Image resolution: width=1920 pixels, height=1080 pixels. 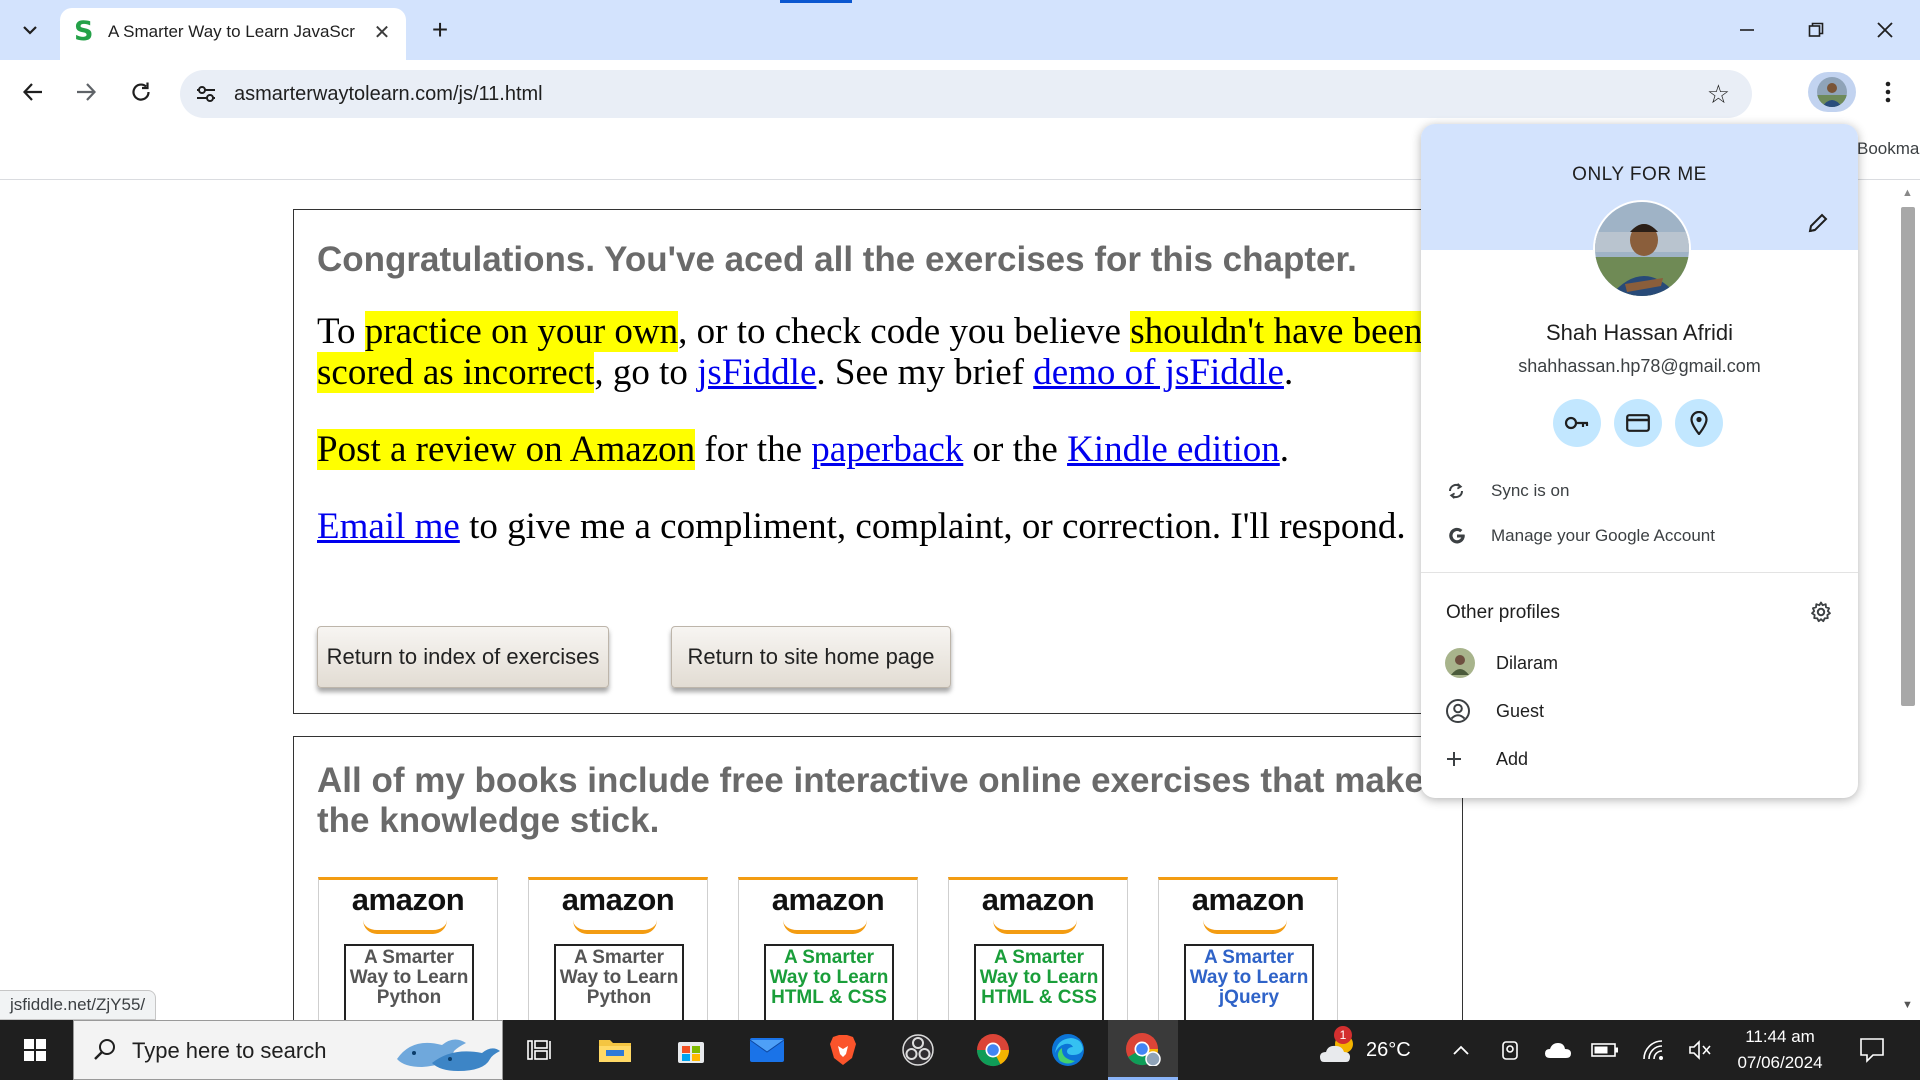 What do you see at coordinates (887, 449) in the screenshot?
I see `paperback-link: paperback` at bounding box center [887, 449].